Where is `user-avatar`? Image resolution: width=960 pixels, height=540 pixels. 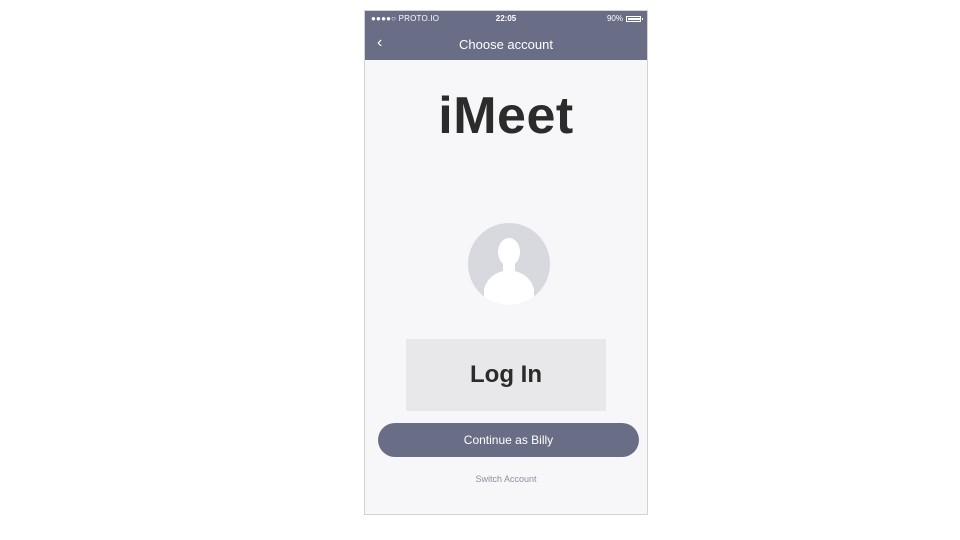 user-avatar is located at coordinates (509, 264).